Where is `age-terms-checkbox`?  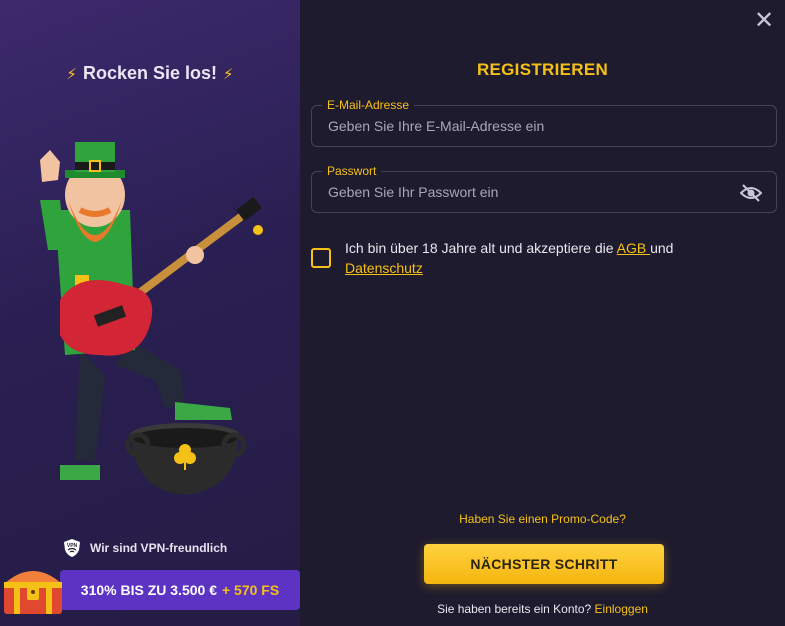
age-terms-checkbox is located at coordinates (321, 258).